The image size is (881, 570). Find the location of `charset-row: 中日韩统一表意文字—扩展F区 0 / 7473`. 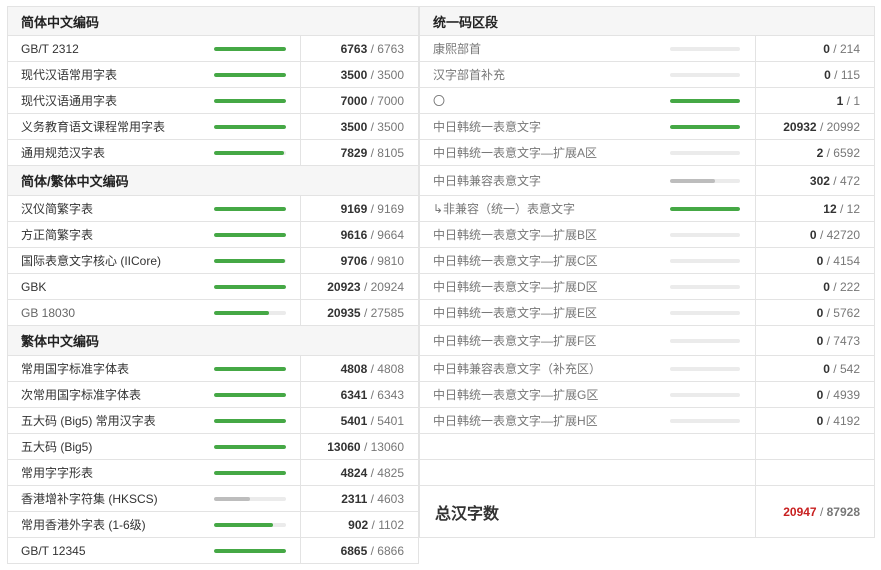

charset-row: 中日韩统一表意文字—扩展F区 0 / 7473 is located at coordinates (647, 341).